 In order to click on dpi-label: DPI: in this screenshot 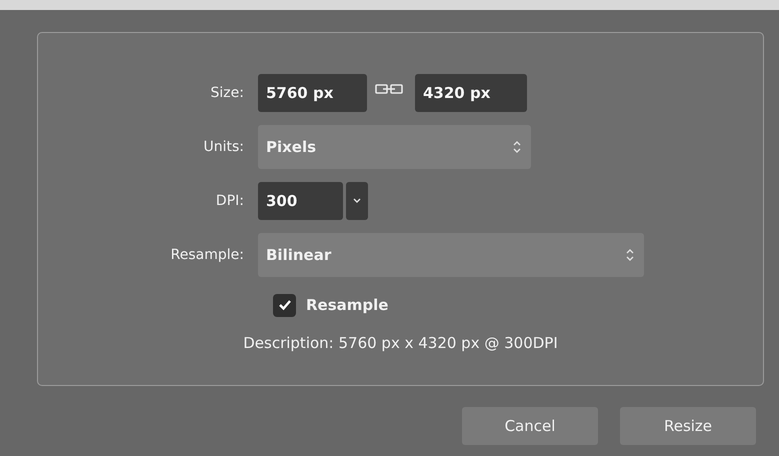, I will do `click(229, 201)`.